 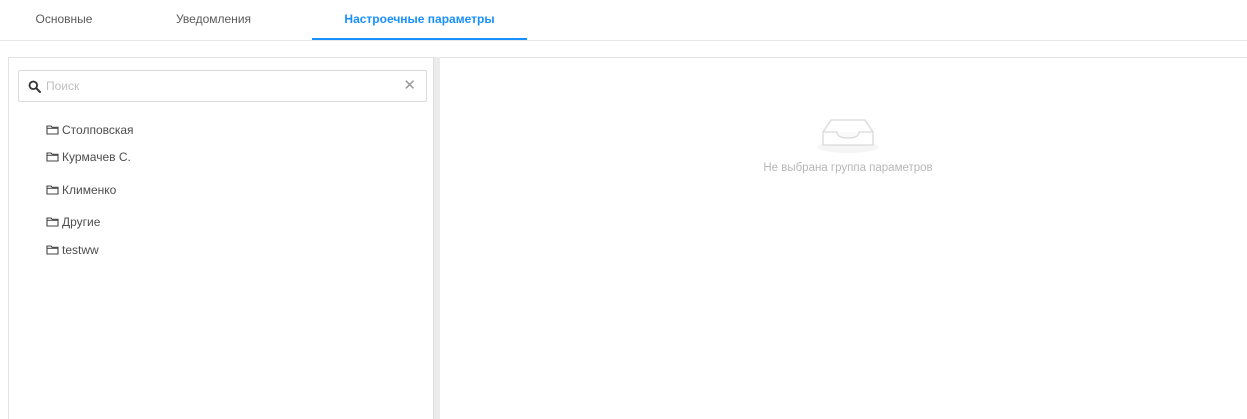 I want to click on close-icon: ✕, so click(x=409, y=86).